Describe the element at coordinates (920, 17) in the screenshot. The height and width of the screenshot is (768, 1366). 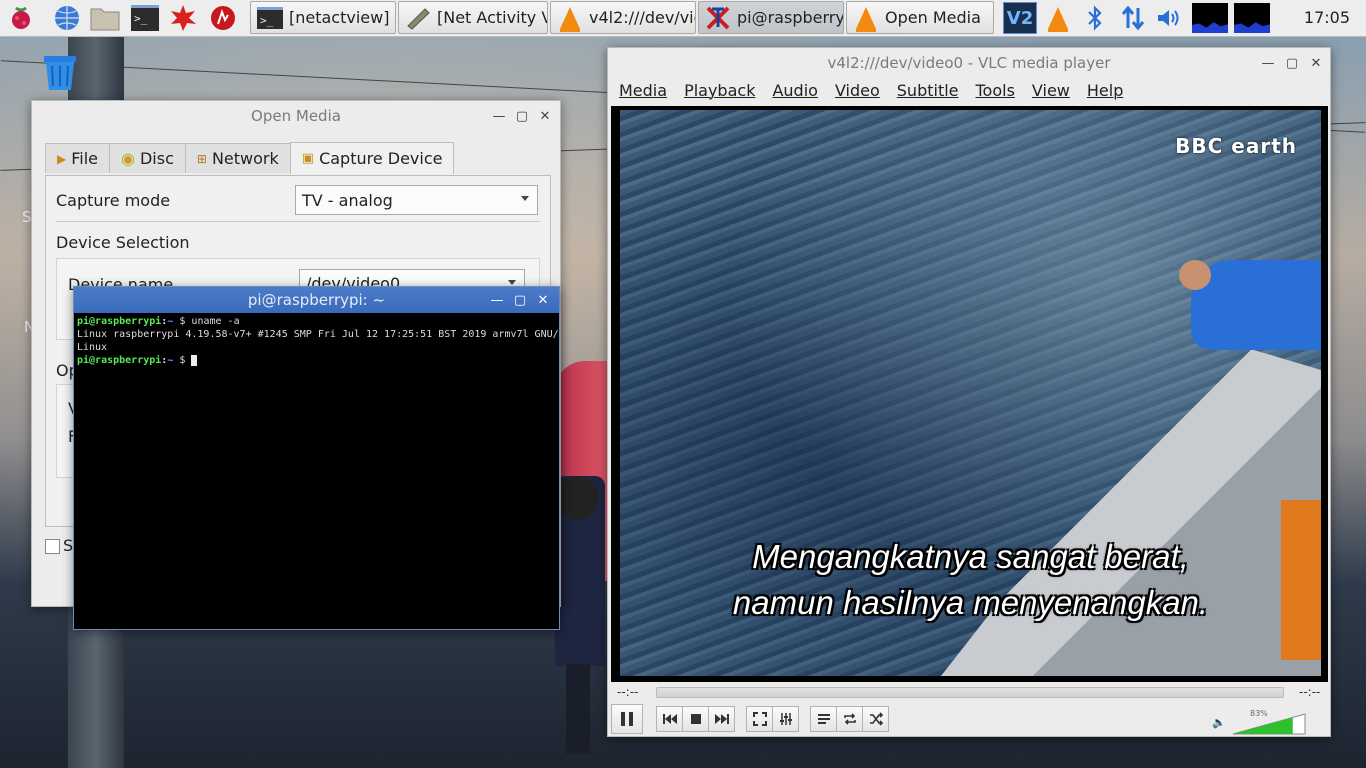
I see `taskbar-button-open-media: Open Media` at that location.